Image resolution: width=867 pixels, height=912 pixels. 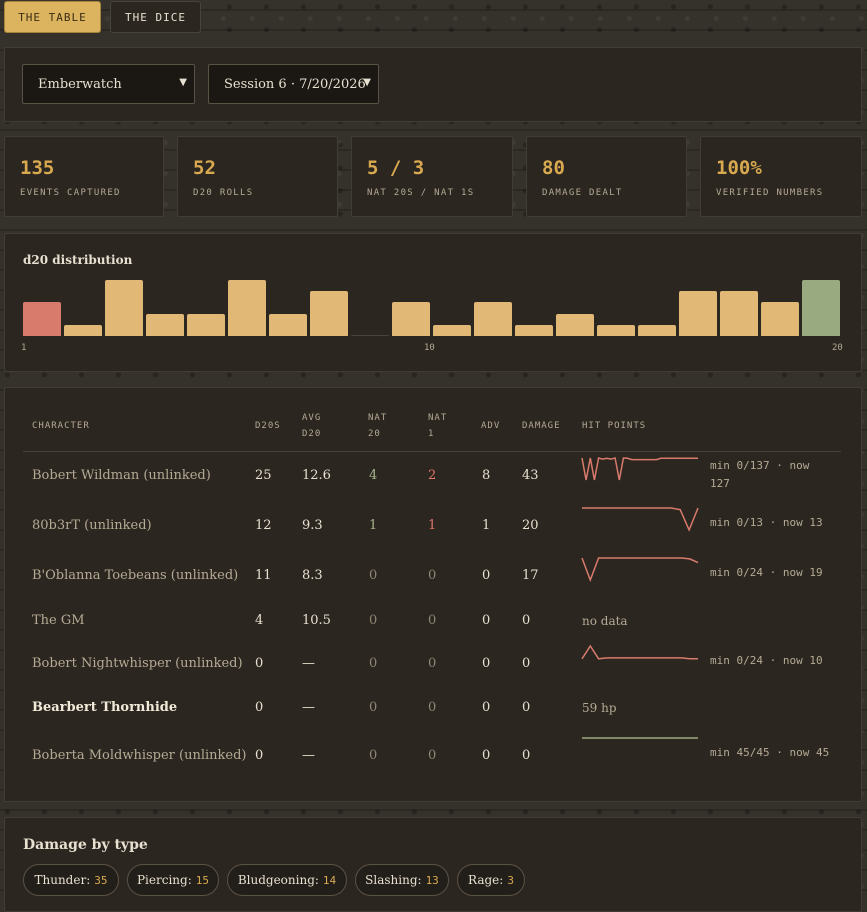 I want to click on cell-damage: 43, so click(x=530, y=475).